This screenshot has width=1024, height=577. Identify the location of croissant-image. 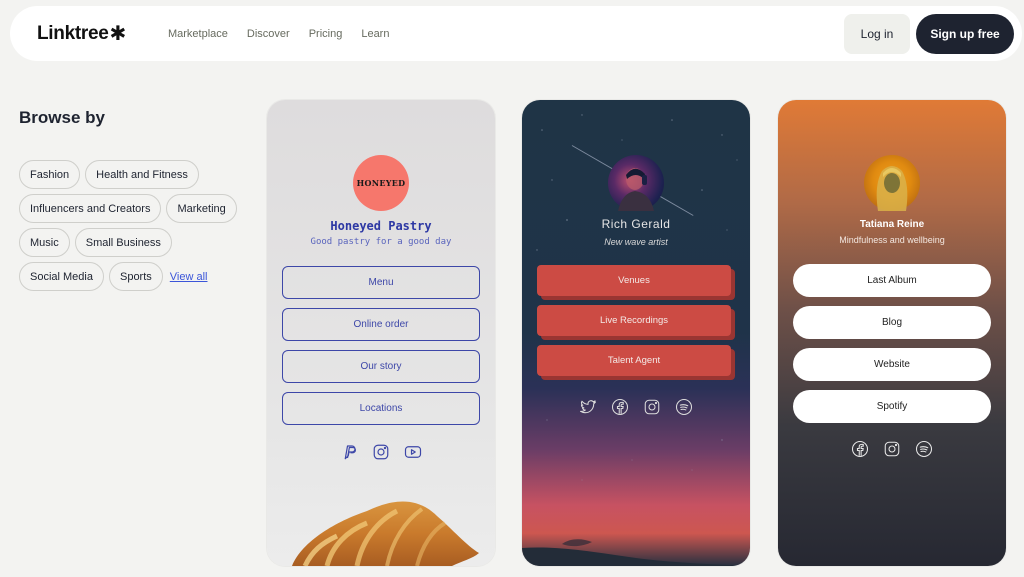
(385, 533).